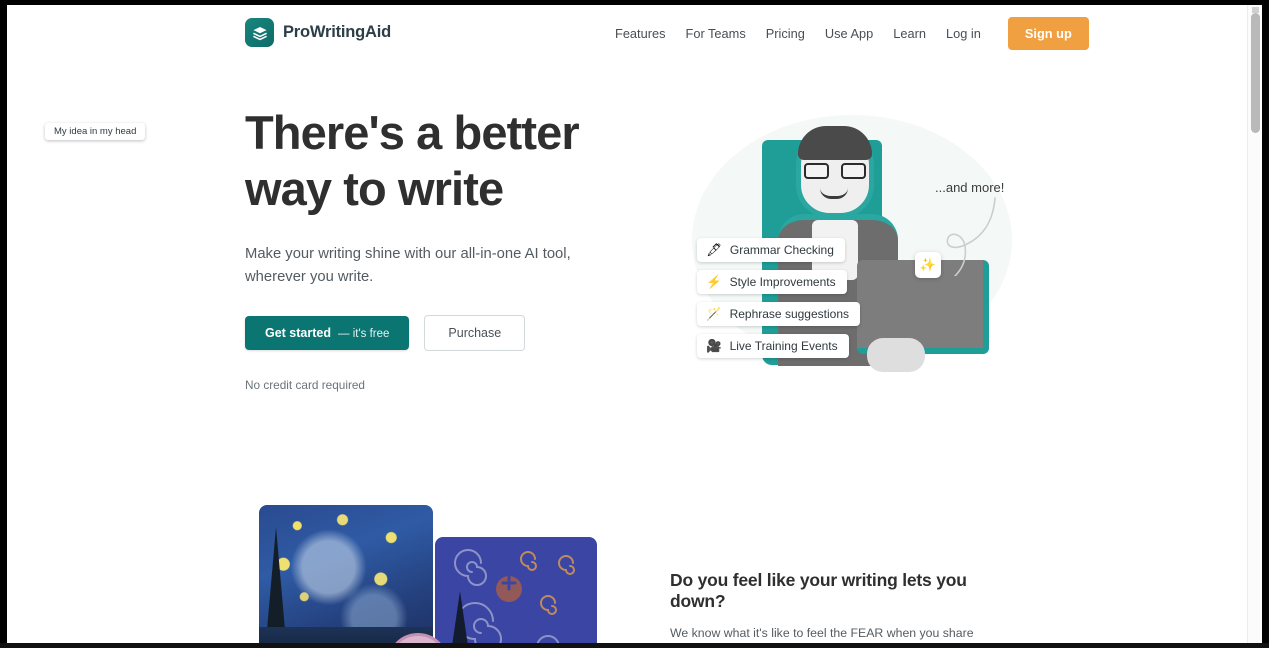 The height and width of the screenshot is (648, 1269). What do you see at coordinates (298, 333) in the screenshot?
I see `get-started-label: Get started` at bounding box center [298, 333].